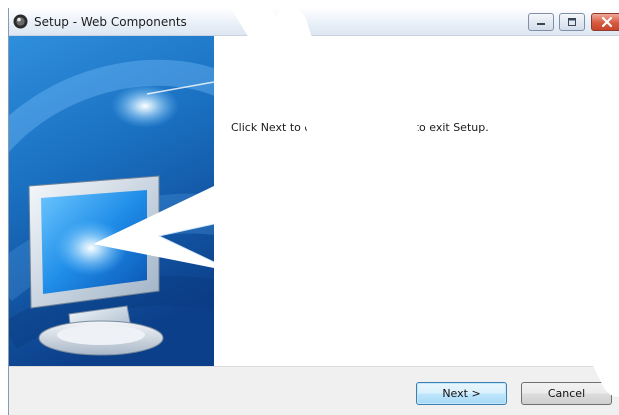  I want to click on maximize-icon, so click(572, 22).